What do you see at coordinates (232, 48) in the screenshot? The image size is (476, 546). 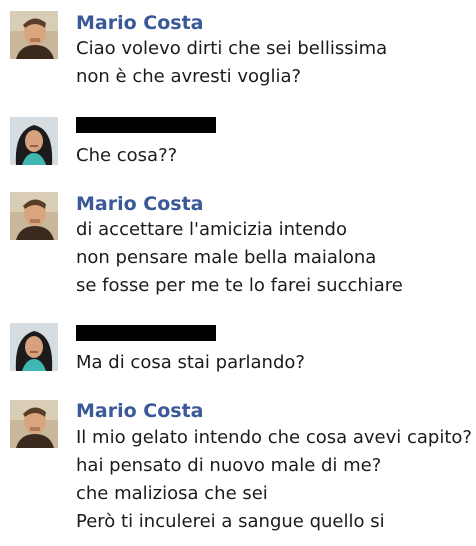 I see `message-line: Ciao volevo dirti che sei bellissima` at bounding box center [232, 48].